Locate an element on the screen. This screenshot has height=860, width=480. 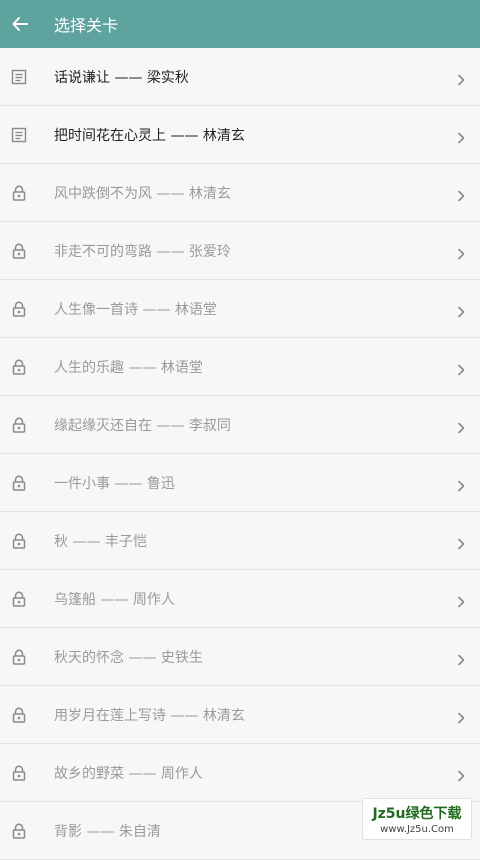
arrow-left-icon is located at coordinates (20, 24).